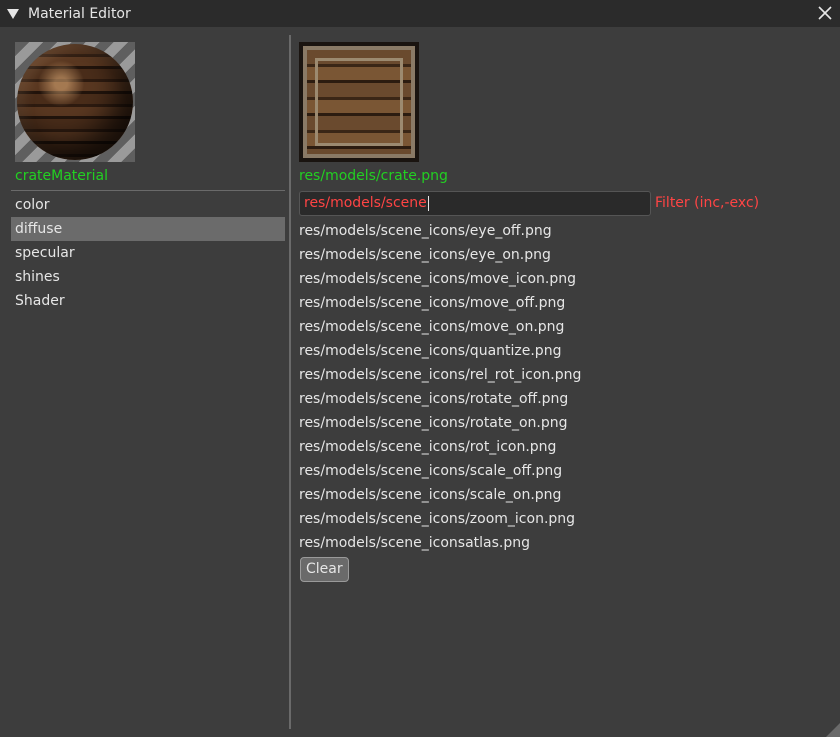  What do you see at coordinates (440, 447) in the screenshot?
I see `file-item: res/models/scene_icons/rot_icon.png` at bounding box center [440, 447].